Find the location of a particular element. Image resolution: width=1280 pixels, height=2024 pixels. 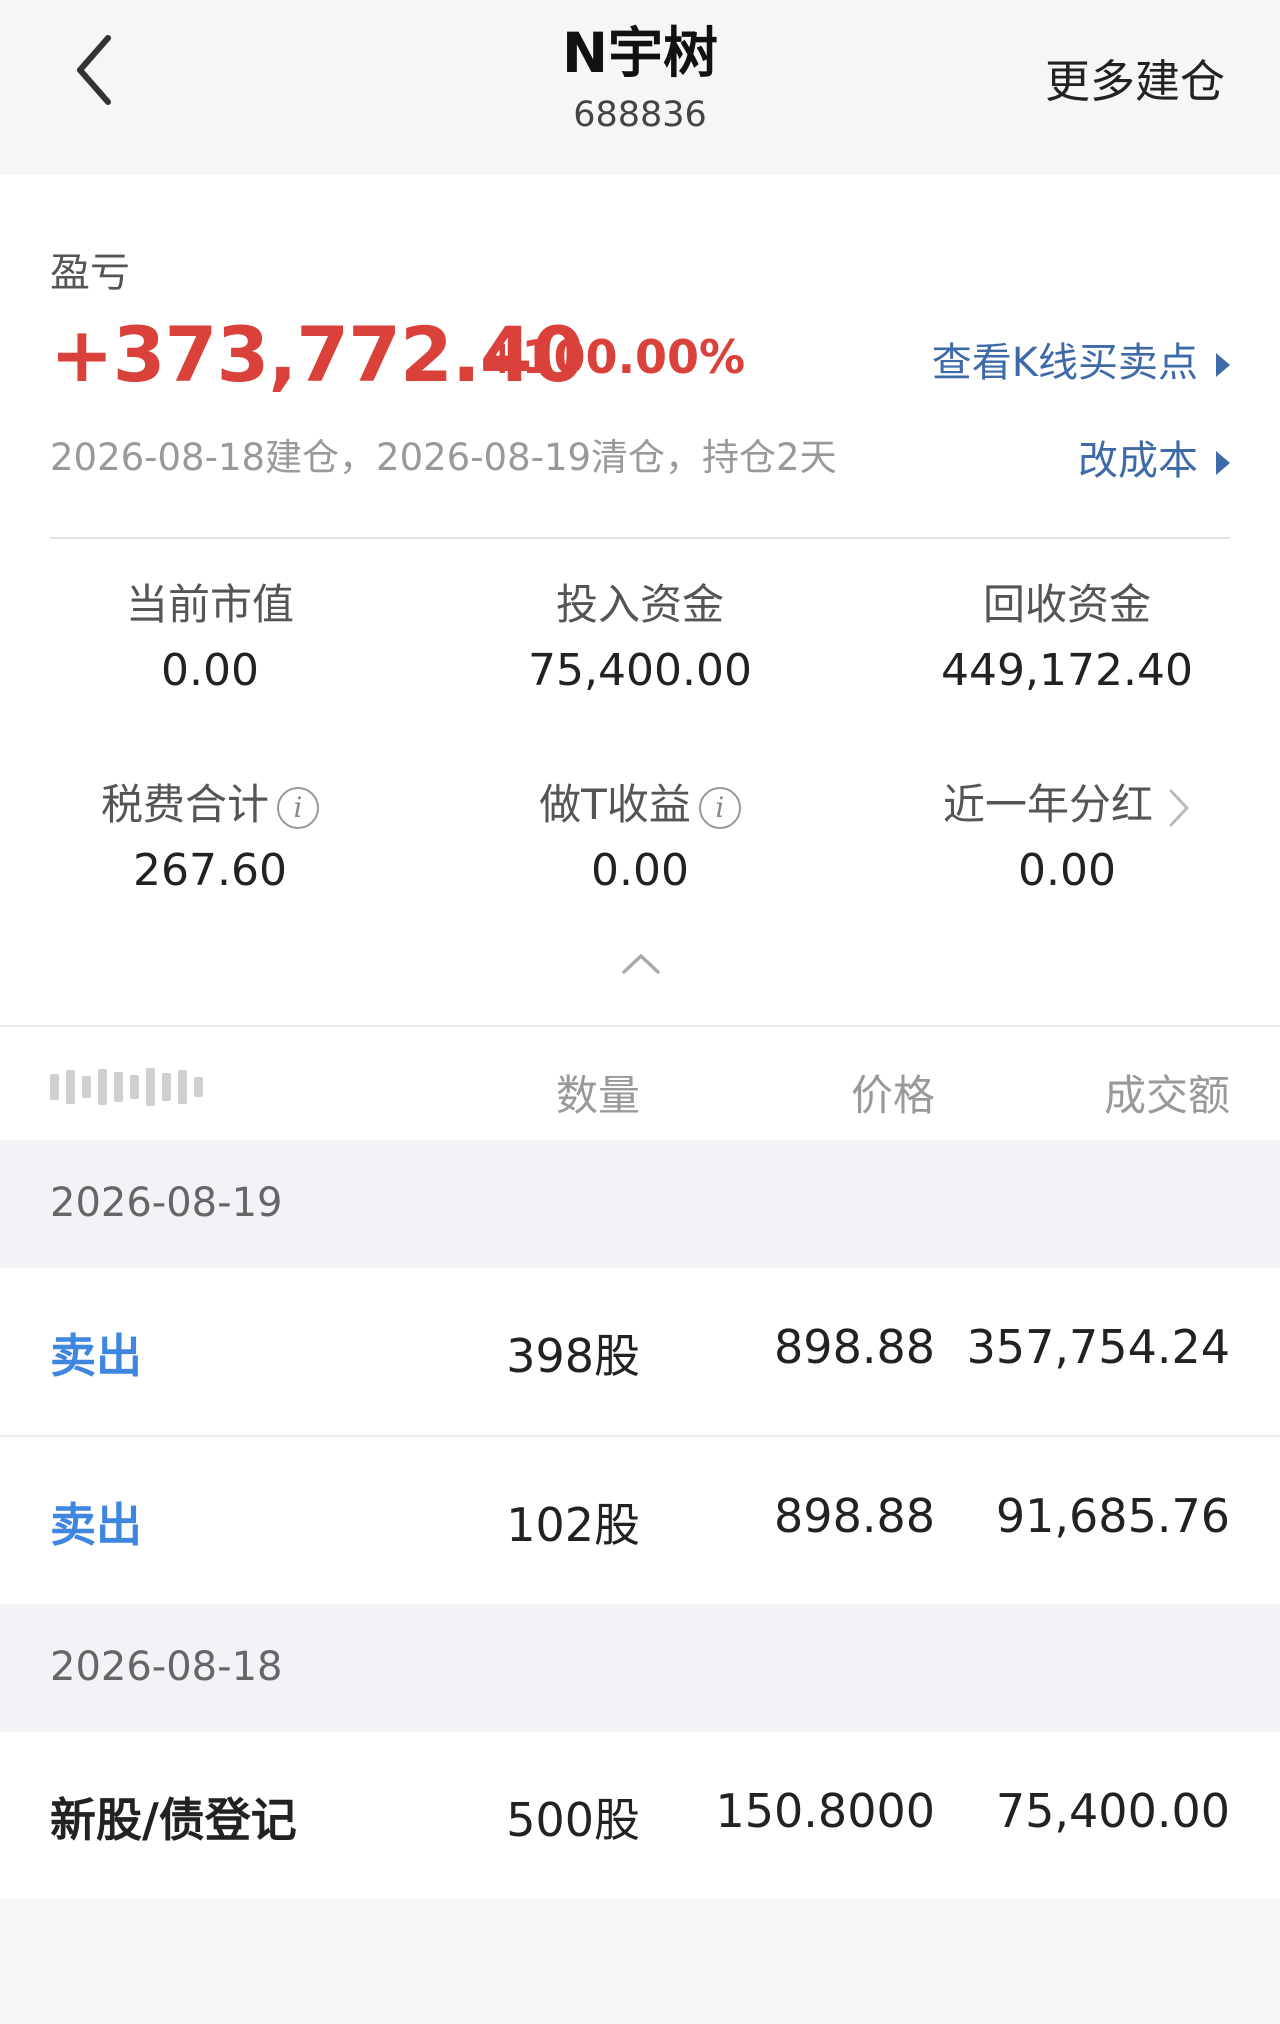

date-group-header: 2026-08-18 is located at coordinates (640, 1668).